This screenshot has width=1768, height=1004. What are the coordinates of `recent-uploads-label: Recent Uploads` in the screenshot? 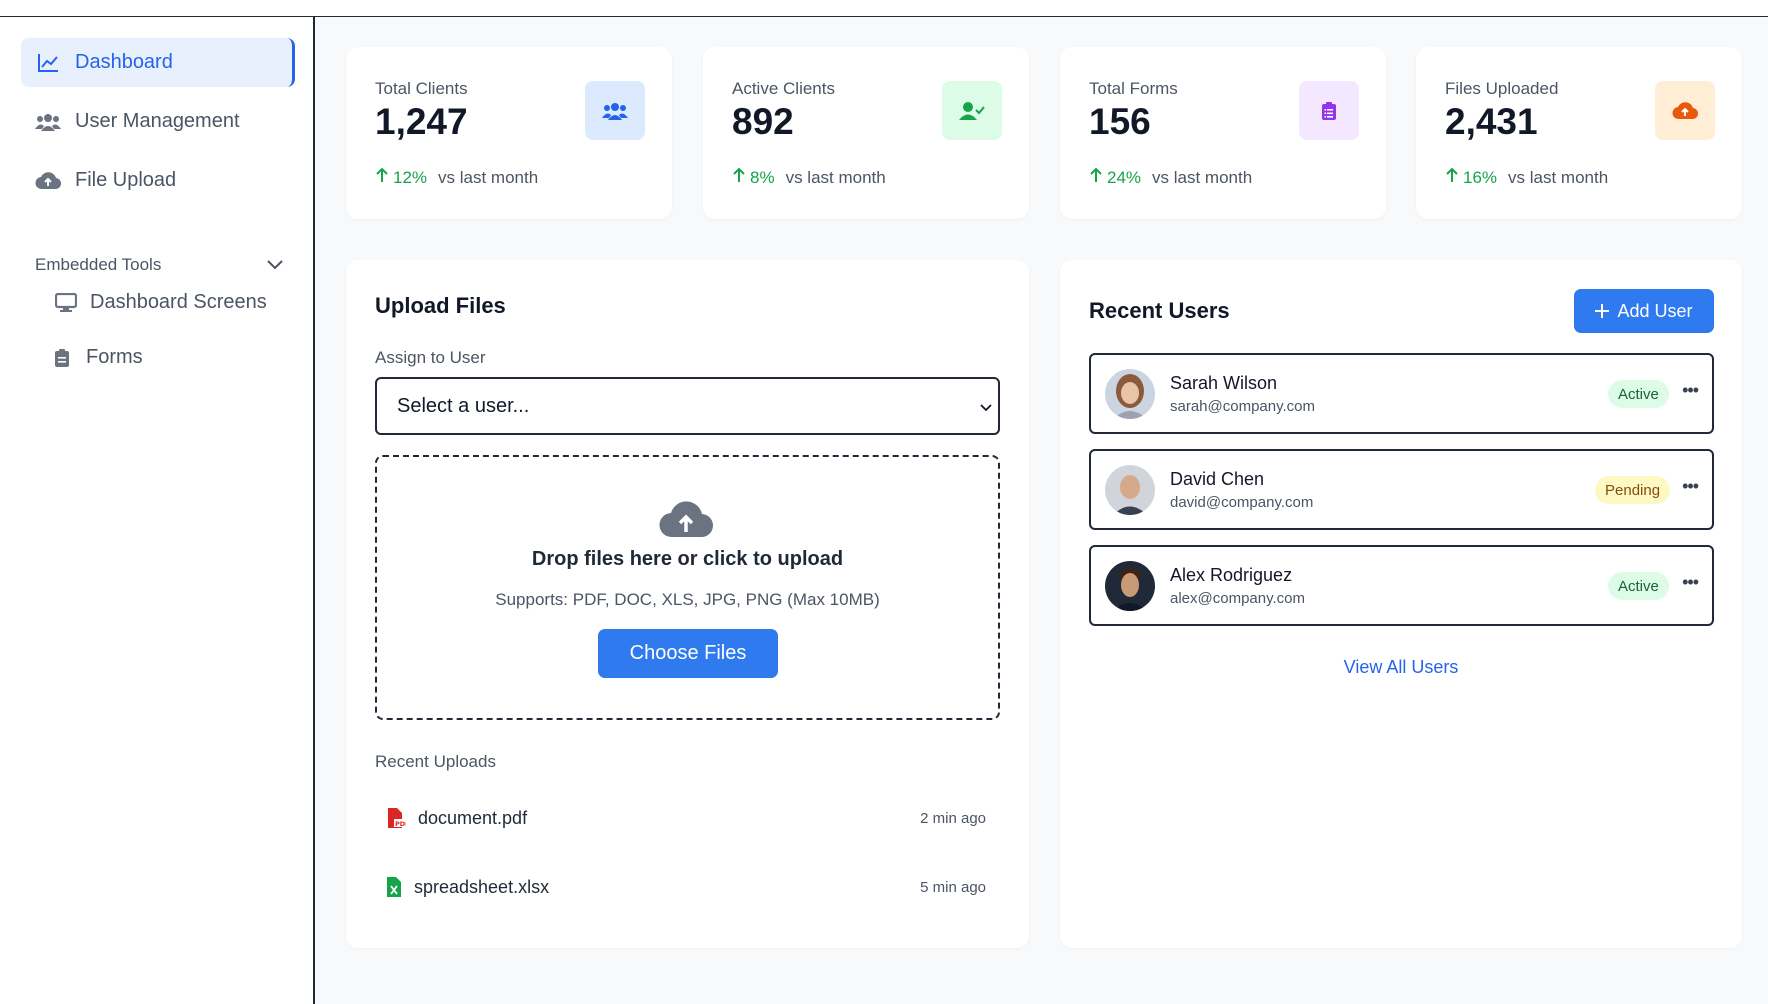 It's located at (435, 761).